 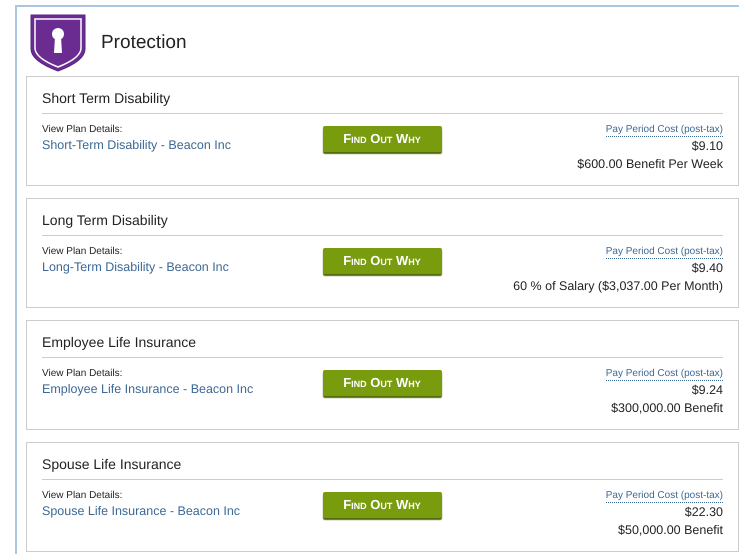 I want to click on section-title: Protection, so click(x=144, y=42).